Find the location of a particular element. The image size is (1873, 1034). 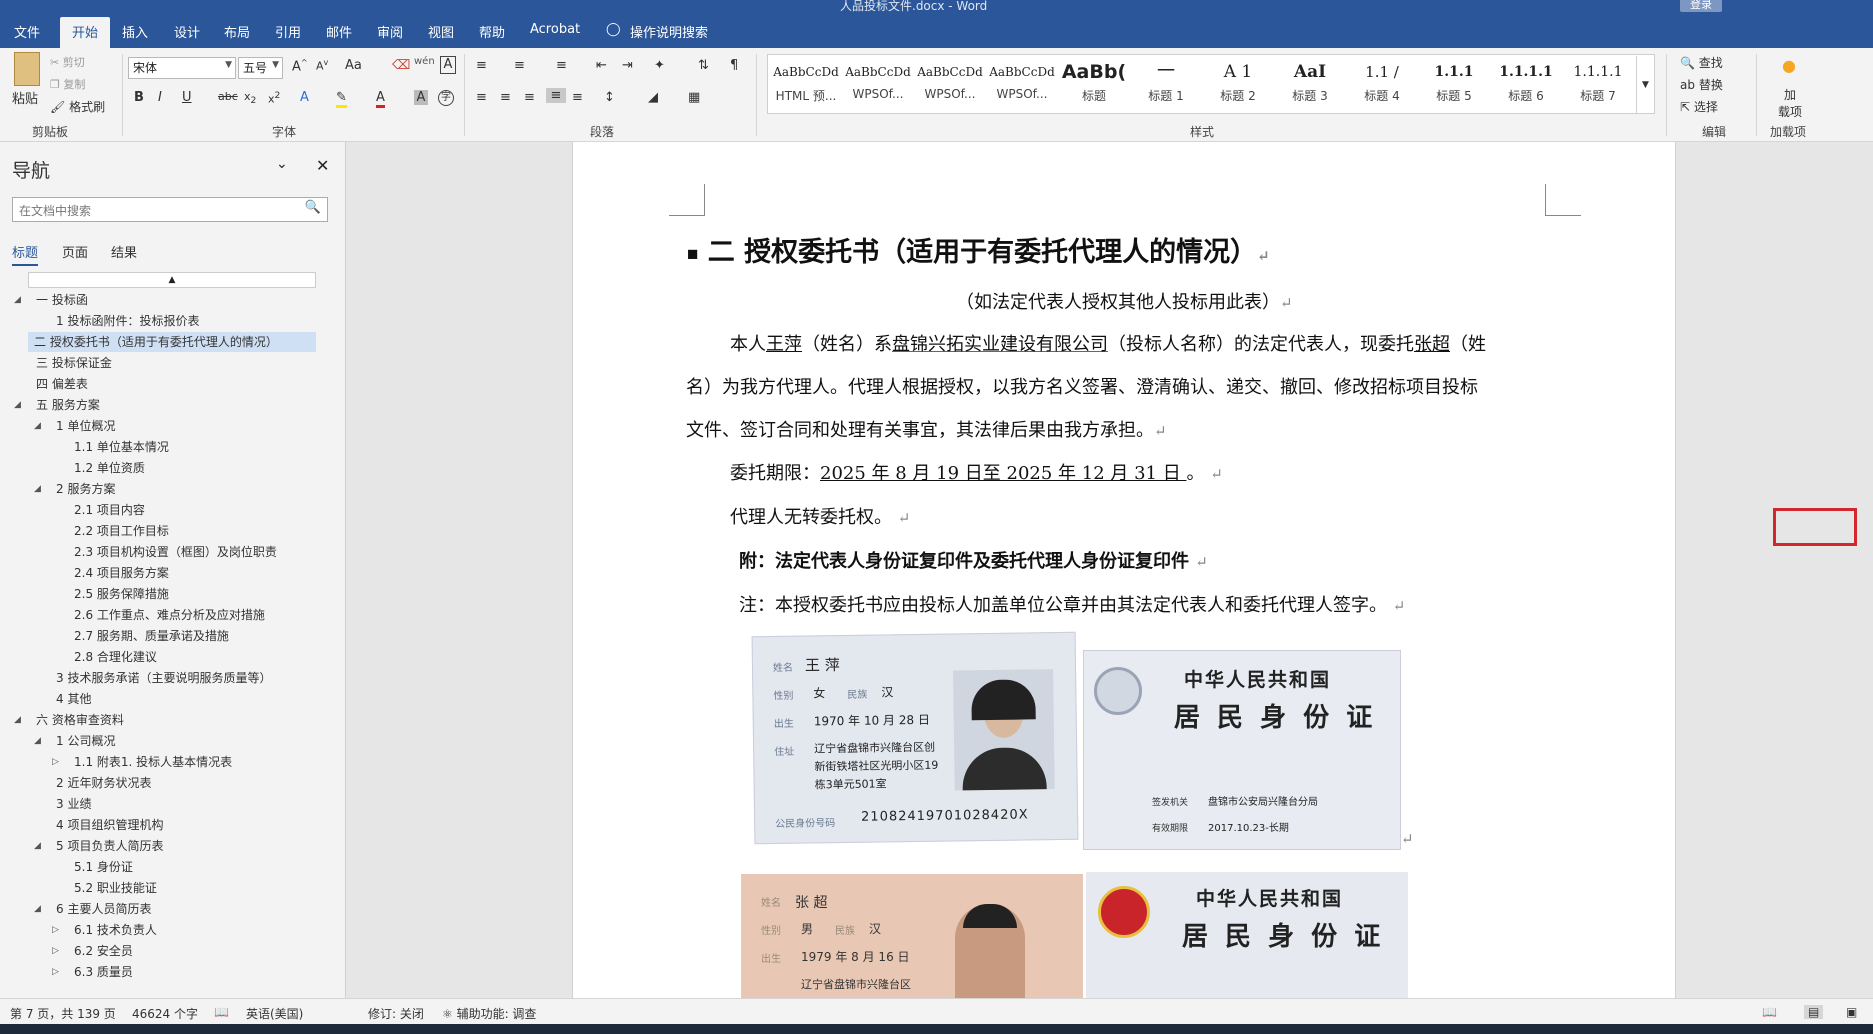

subscript-button: x2 is located at coordinates (250, 98).